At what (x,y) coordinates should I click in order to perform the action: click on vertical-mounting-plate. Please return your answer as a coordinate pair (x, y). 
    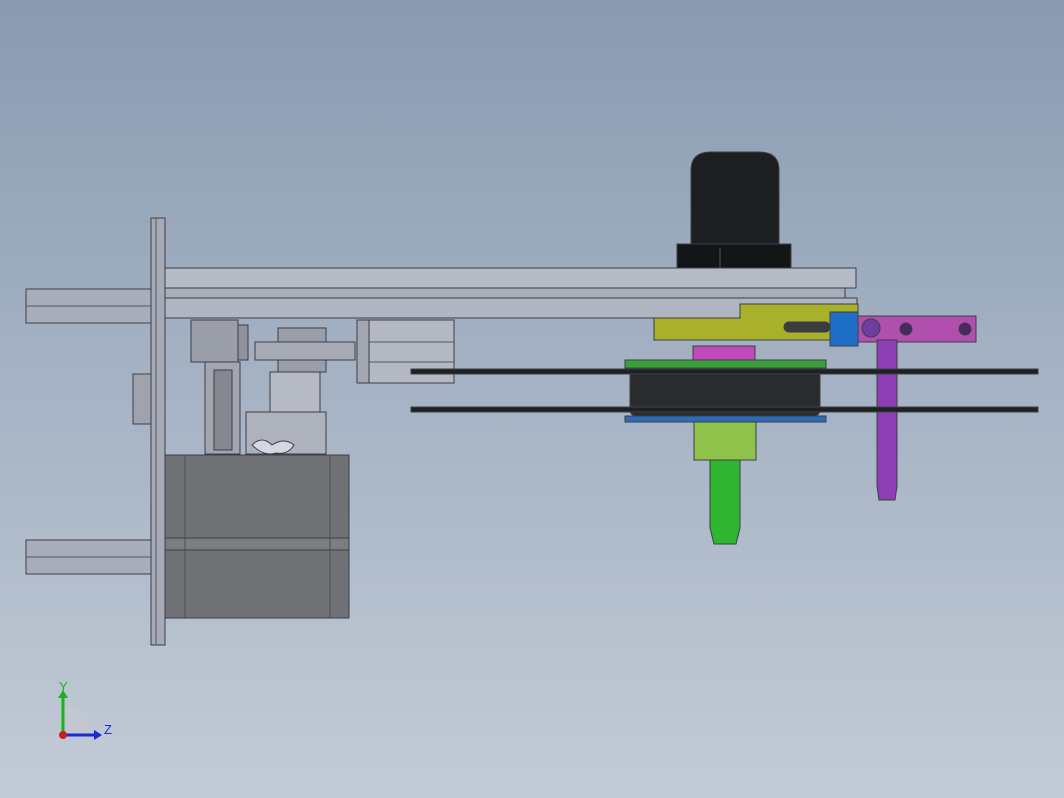
    Looking at the image, I should click on (158, 431).